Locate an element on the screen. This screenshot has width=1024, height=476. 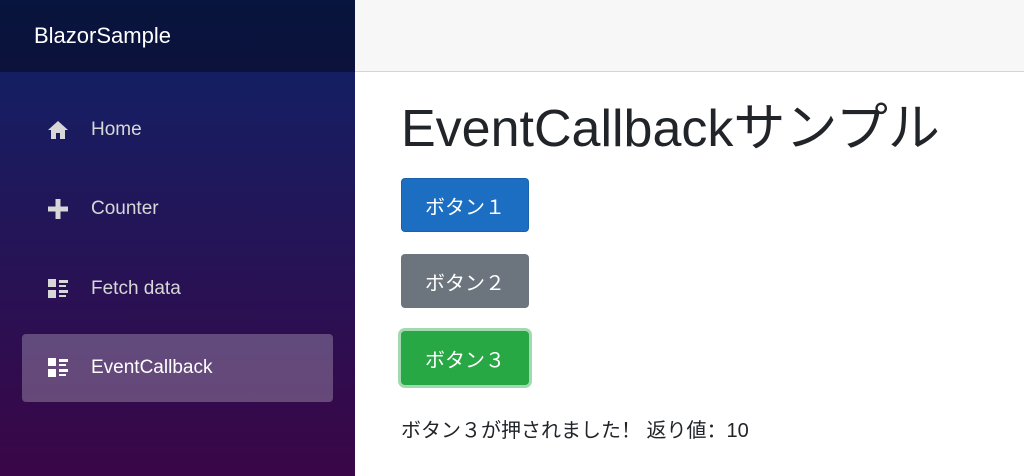
result-message: ボタン３が押されました！ 返り値：10 is located at coordinates (575, 431).